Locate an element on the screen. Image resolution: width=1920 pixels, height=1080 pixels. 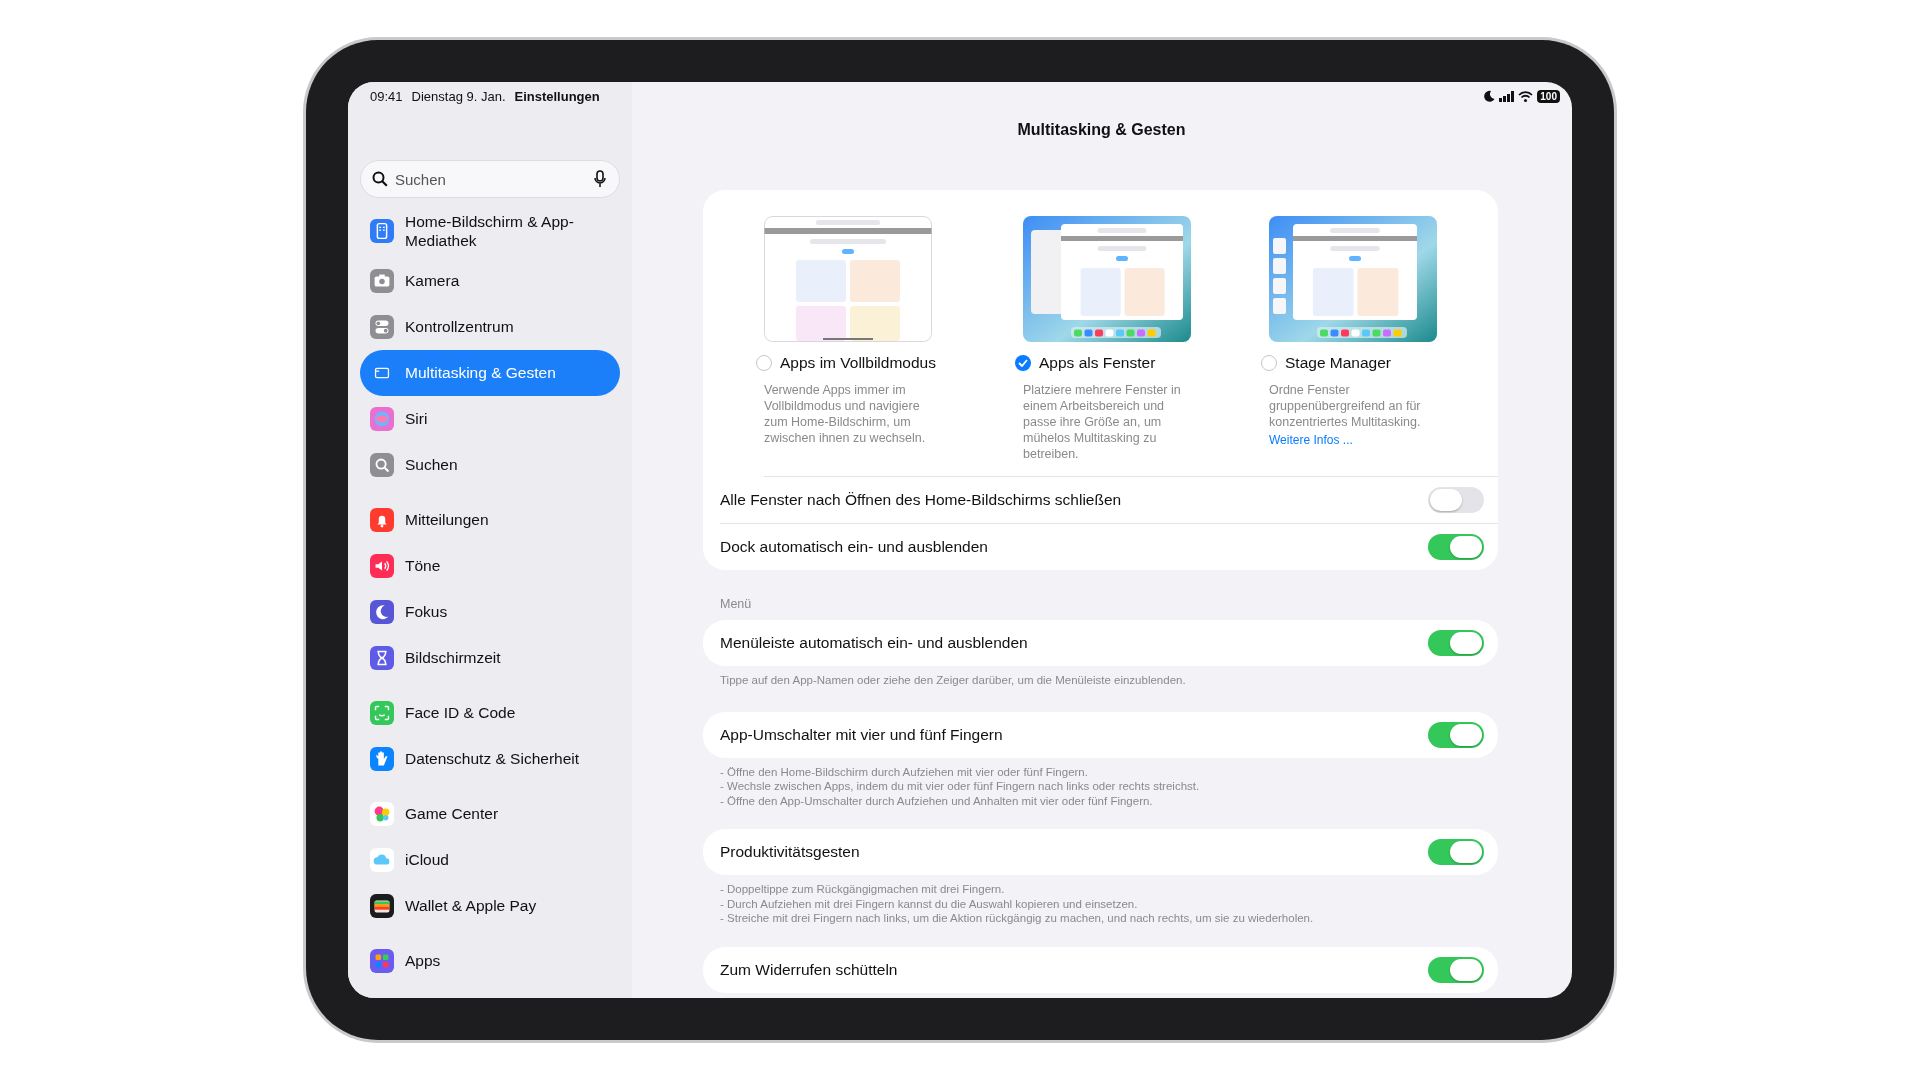
sidebar-item: Apps is located at coordinates (490, 961).